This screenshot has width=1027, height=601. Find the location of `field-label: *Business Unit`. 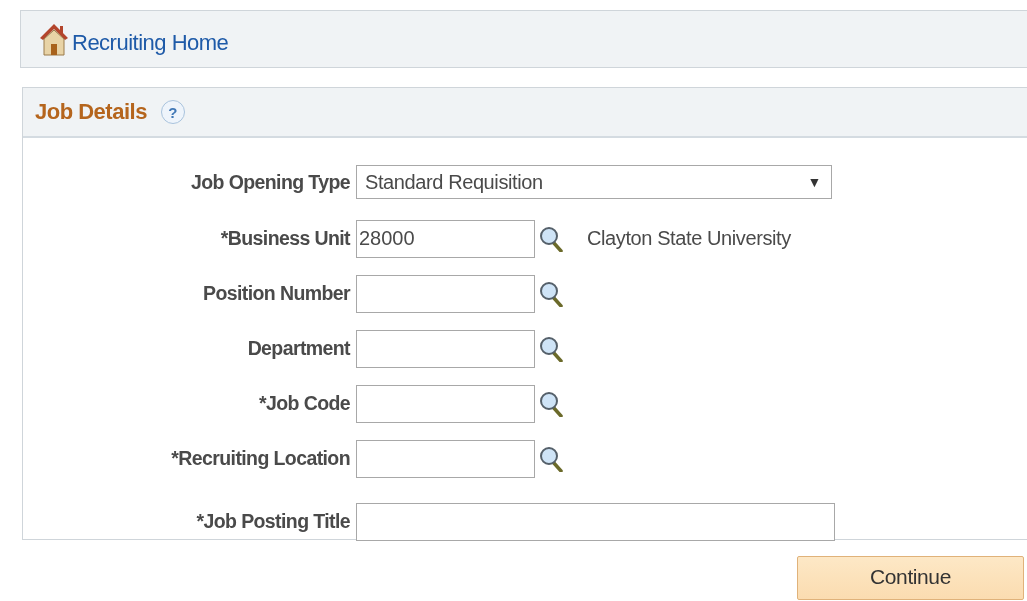

field-label: *Business Unit is located at coordinates (285, 238).